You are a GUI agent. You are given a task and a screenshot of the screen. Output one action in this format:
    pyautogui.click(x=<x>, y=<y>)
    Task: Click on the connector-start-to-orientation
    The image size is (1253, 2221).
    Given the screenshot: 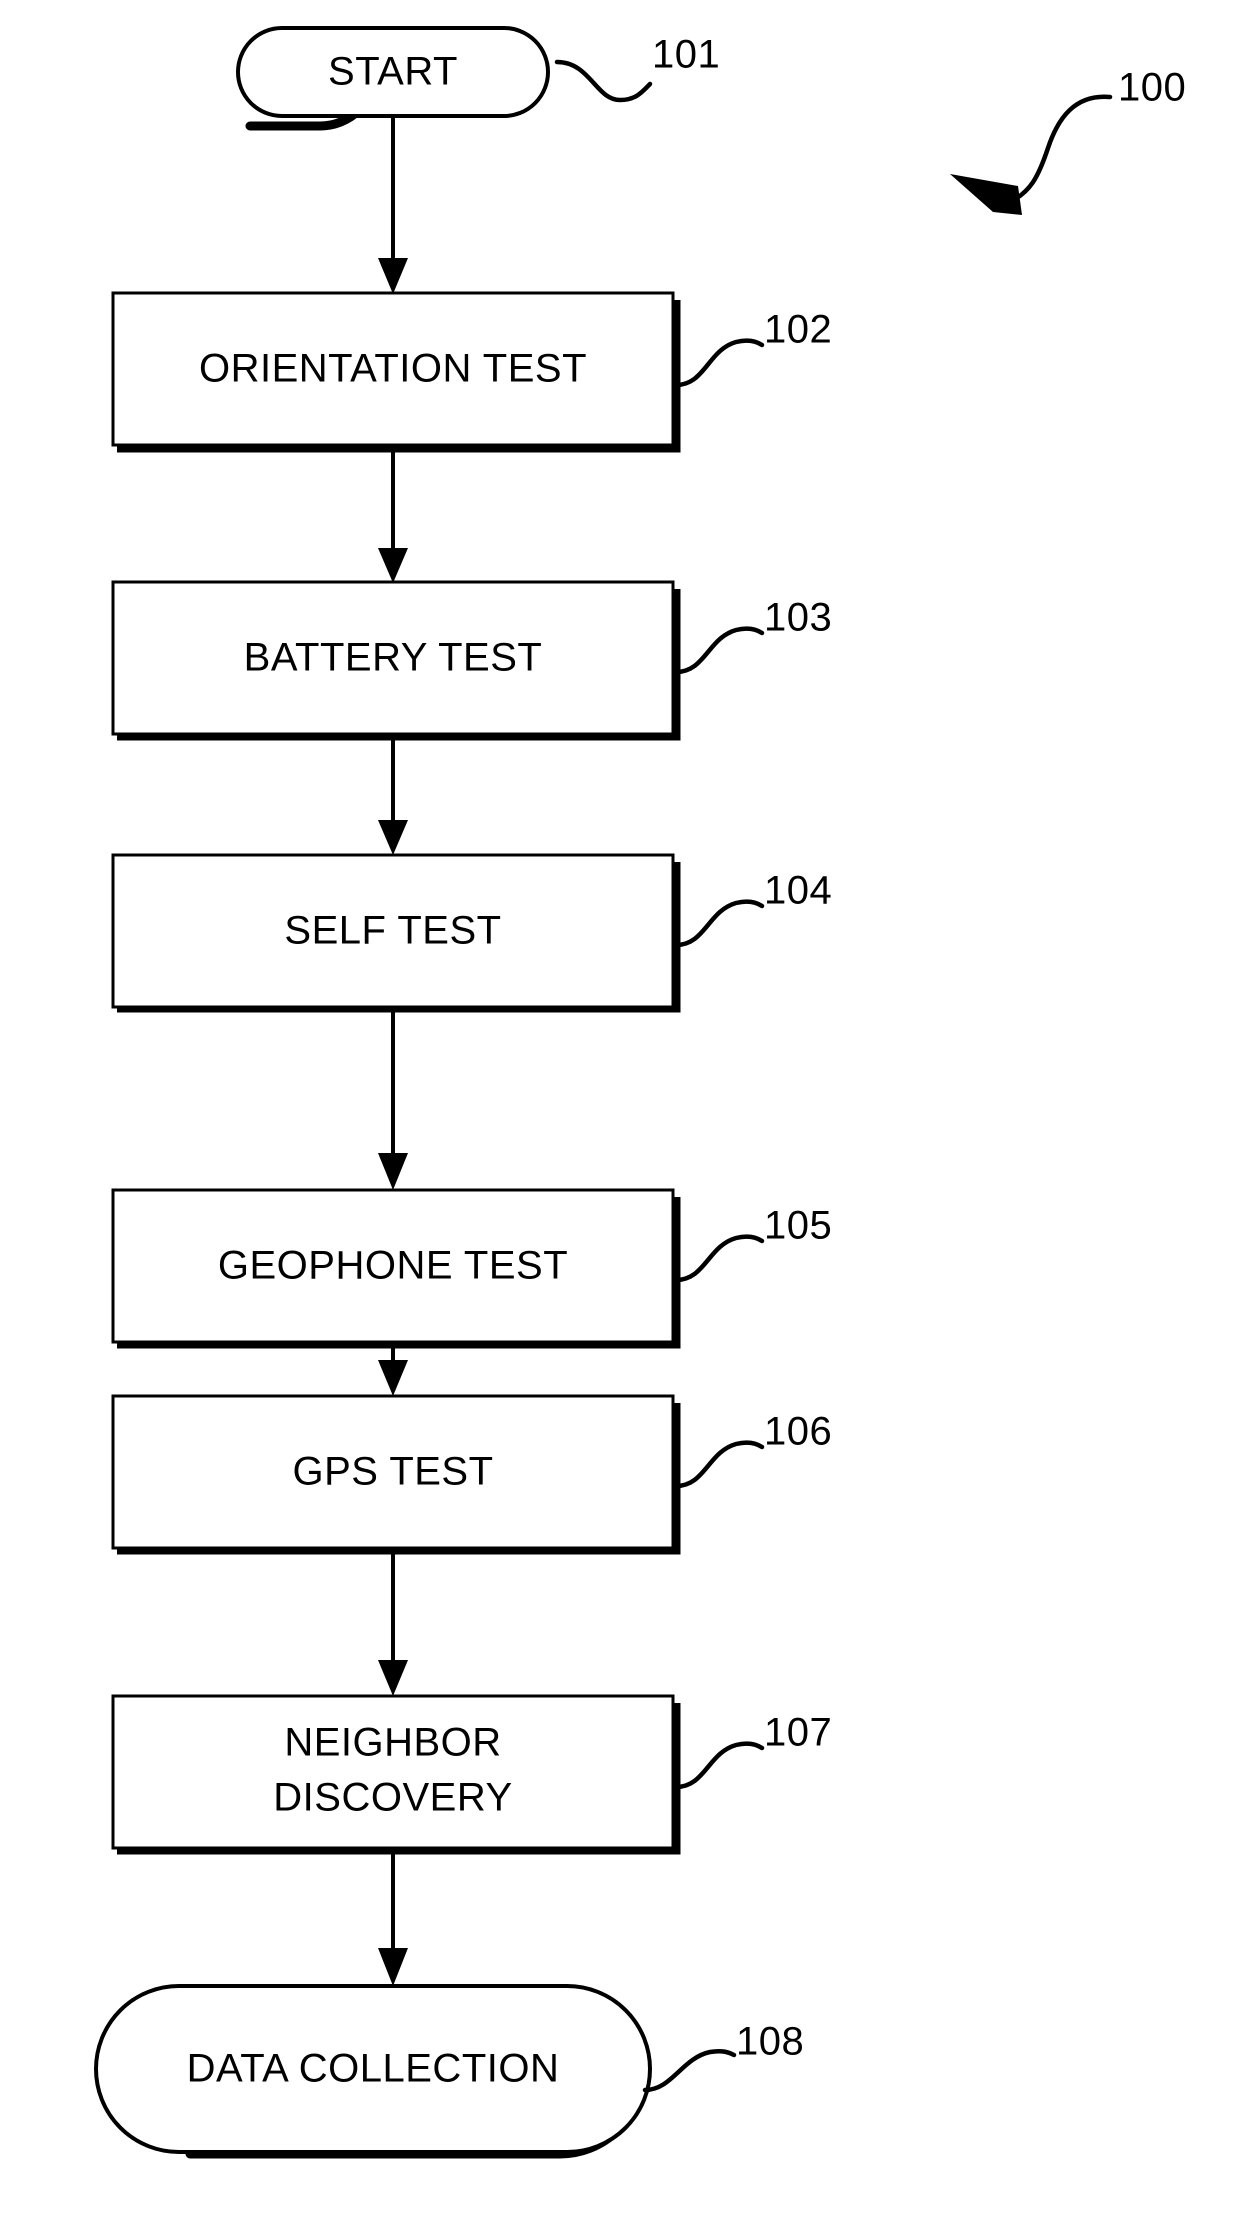 What is the action you would take?
    pyautogui.click(x=393, y=206)
    